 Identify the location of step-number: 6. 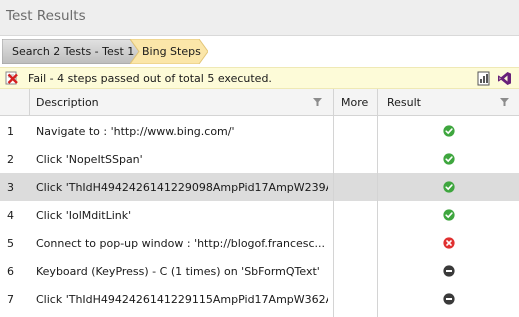
(10, 271).